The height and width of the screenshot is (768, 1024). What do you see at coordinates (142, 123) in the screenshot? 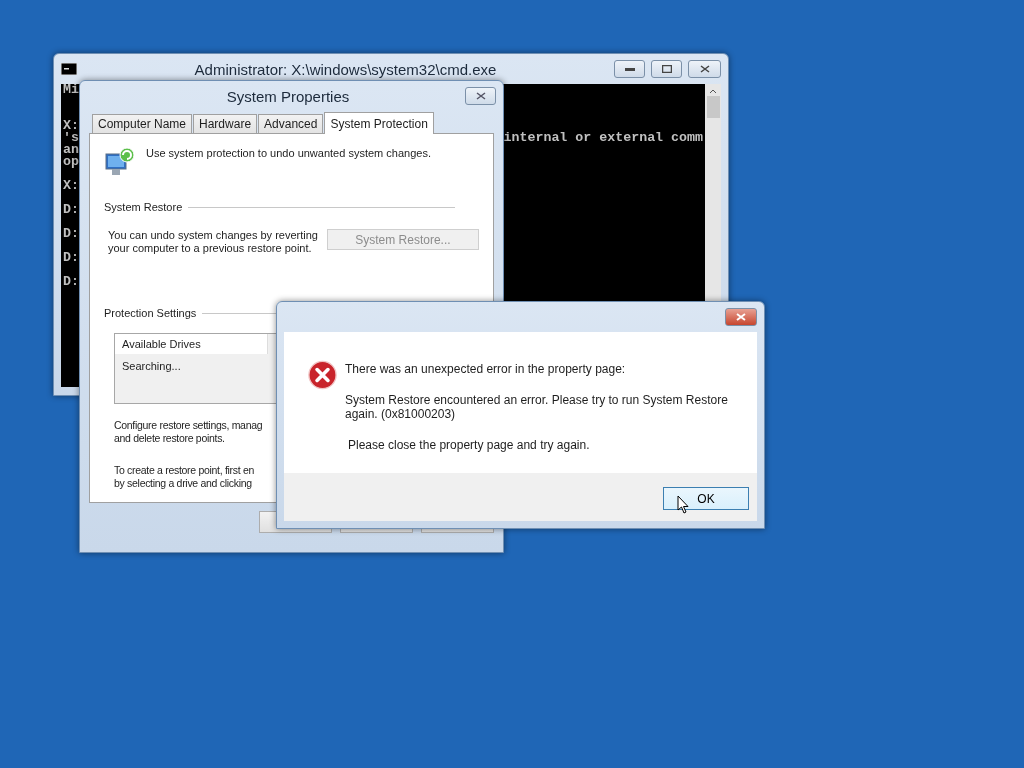
I see `tab: Computer Name` at bounding box center [142, 123].